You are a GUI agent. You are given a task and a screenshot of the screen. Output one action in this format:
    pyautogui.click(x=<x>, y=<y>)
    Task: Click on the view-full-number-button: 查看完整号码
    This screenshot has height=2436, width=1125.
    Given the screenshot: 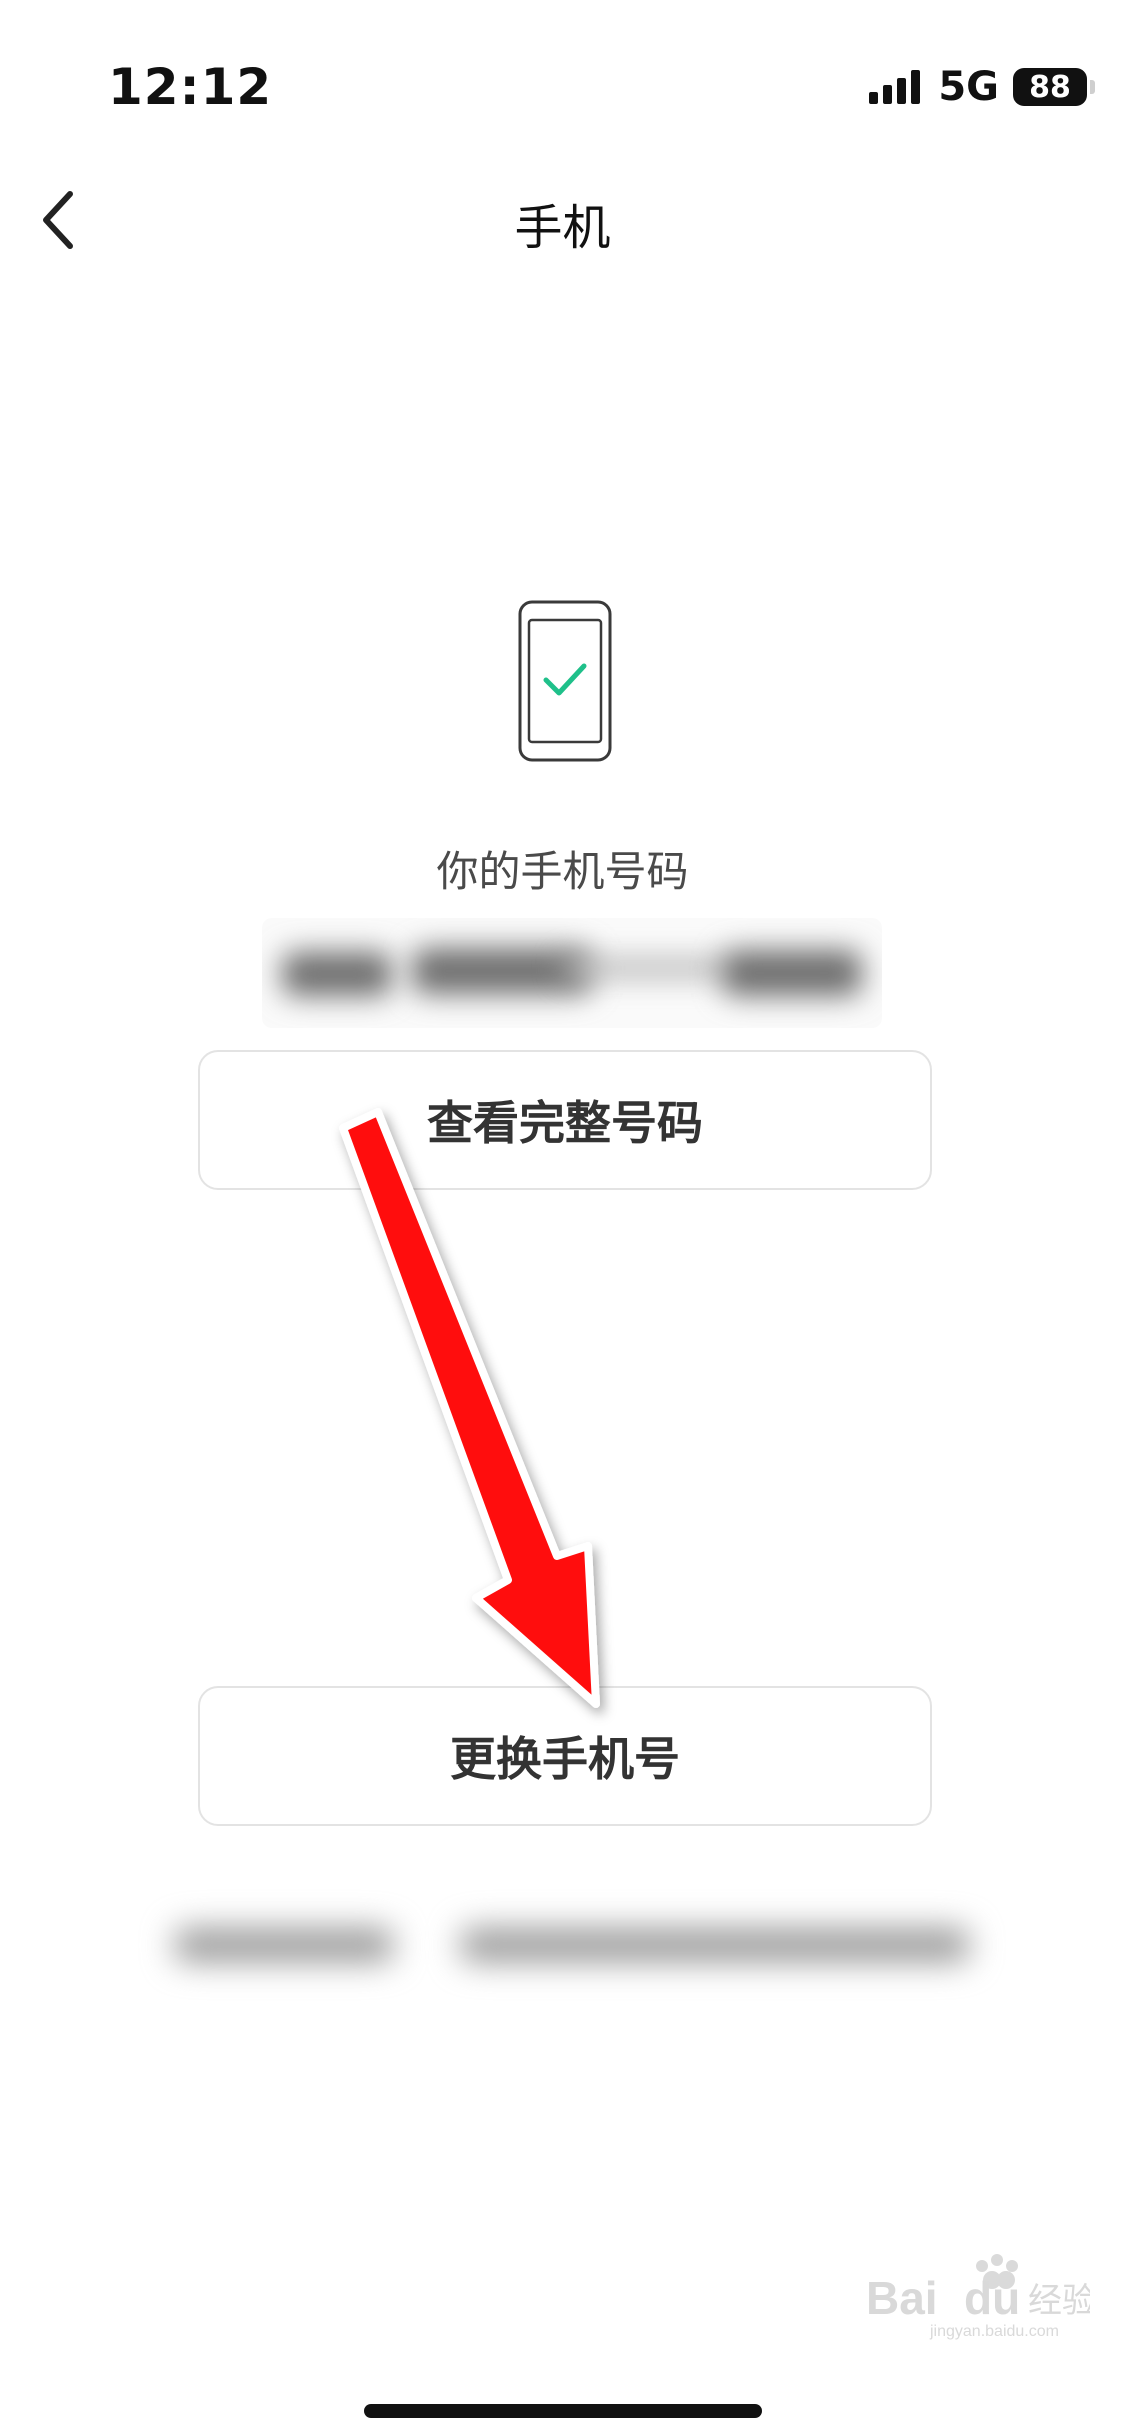 What is the action you would take?
    pyautogui.click(x=565, y=1120)
    